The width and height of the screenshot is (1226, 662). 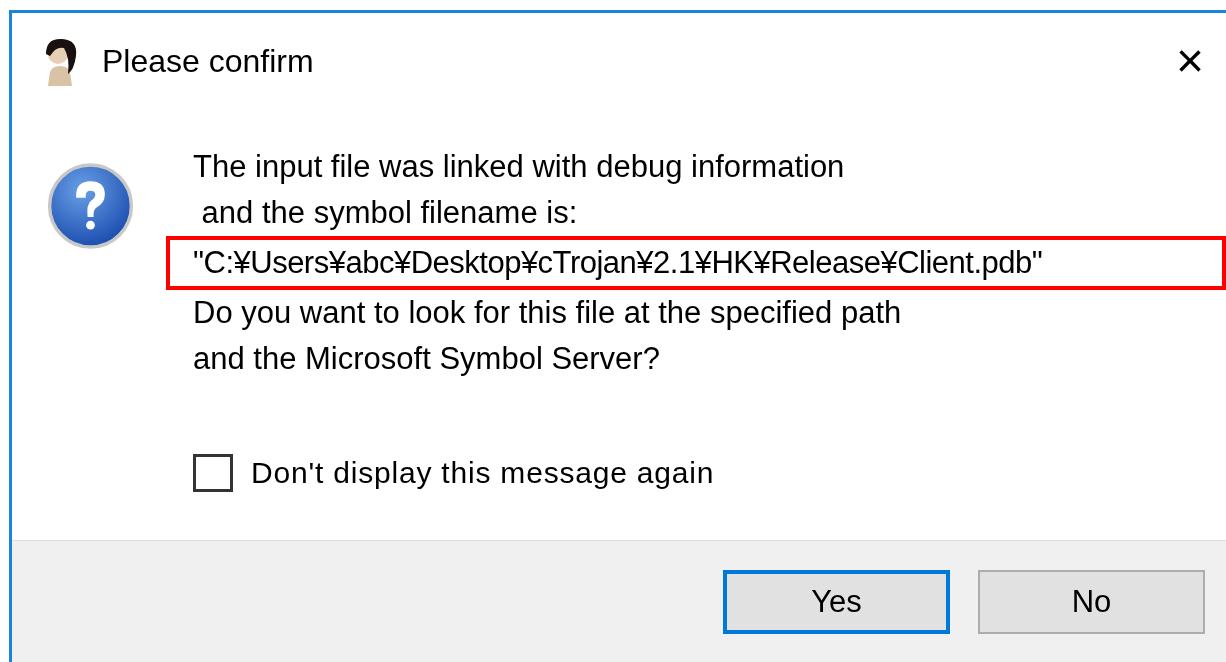 What do you see at coordinates (836, 602) in the screenshot?
I see `dialog-button: Yes` at bounding box center [836, 602].